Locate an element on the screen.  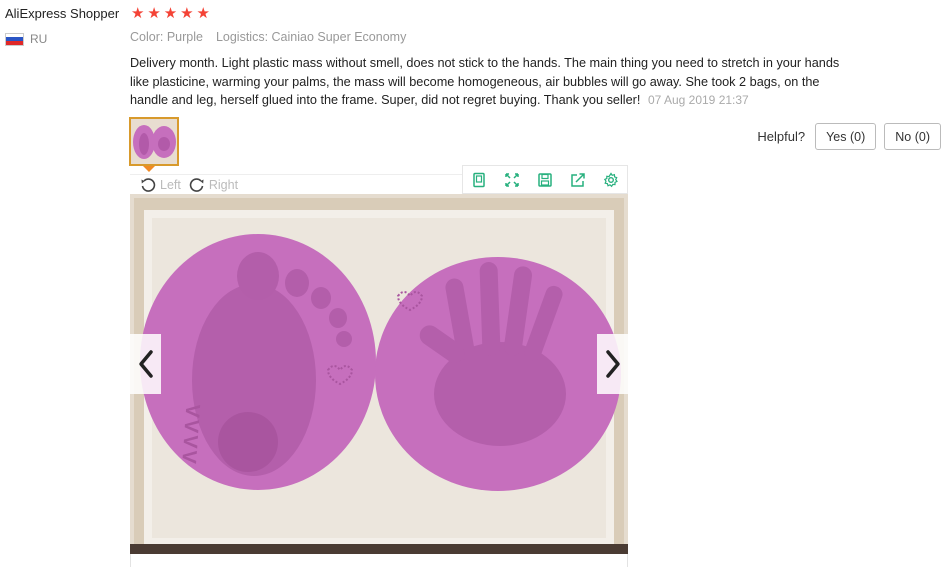
save-image-button is located at coordinates (545, 180).